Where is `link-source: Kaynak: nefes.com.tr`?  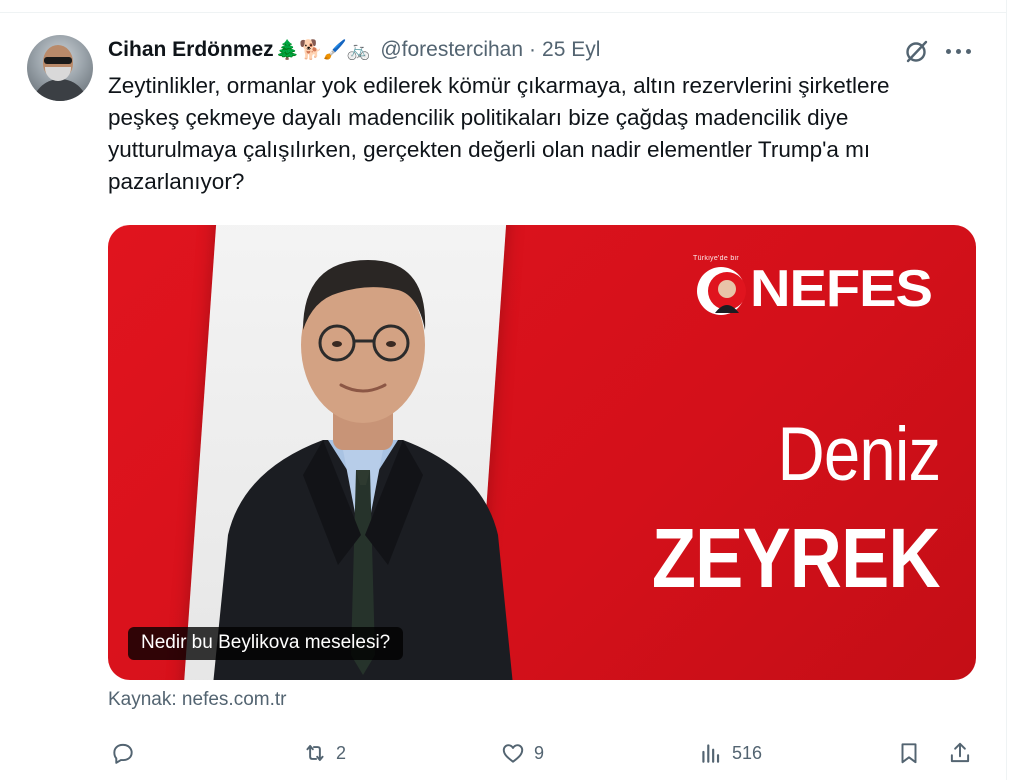 link-source: Kaynak: nefes.com.tr is located at coordinates (197, 700).